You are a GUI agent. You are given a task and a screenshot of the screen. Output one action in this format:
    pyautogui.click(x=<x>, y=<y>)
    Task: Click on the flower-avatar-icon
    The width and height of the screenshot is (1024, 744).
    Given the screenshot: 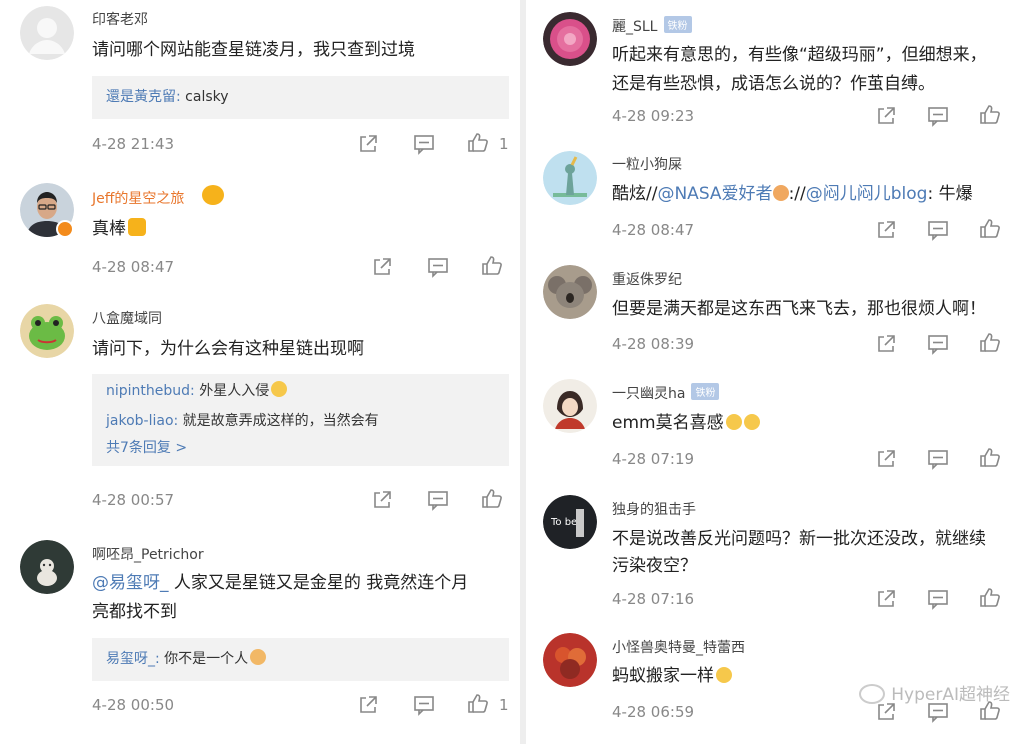 What is the action you would take?
    pyautogui.click(x=570, y=39)
    